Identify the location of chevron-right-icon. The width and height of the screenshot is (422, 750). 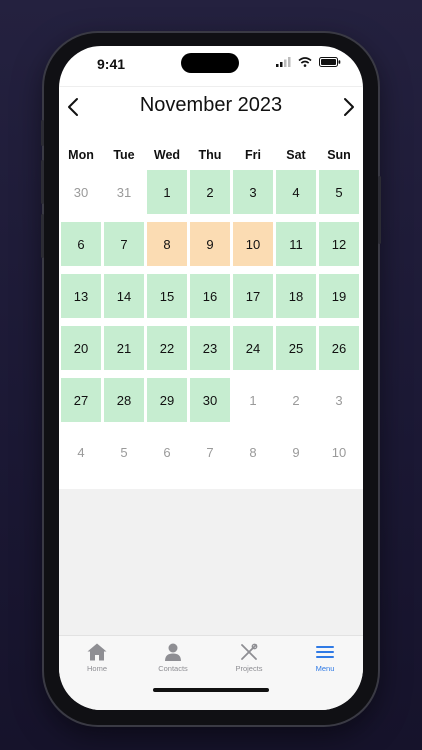
(349, 107).